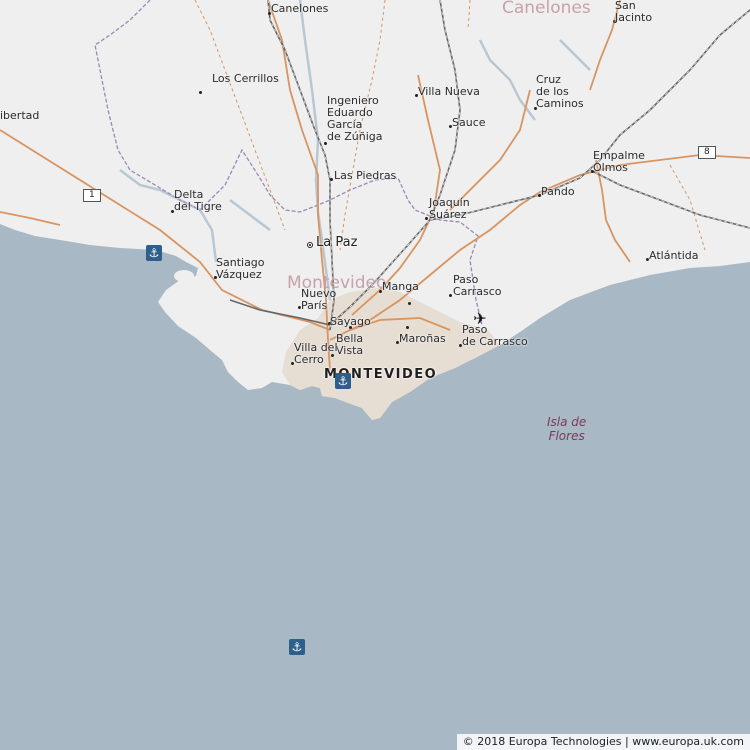 This screenshot has height=750, width=750. What do you see at coordinates (19, 116) in the screenshot?
I see `place-label-libertad: ibertad` at bounding box center [19, 116].